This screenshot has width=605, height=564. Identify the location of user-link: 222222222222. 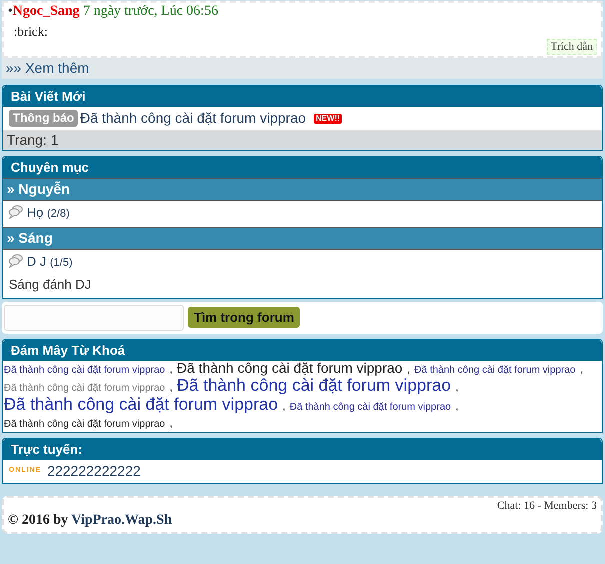
(94, 471).